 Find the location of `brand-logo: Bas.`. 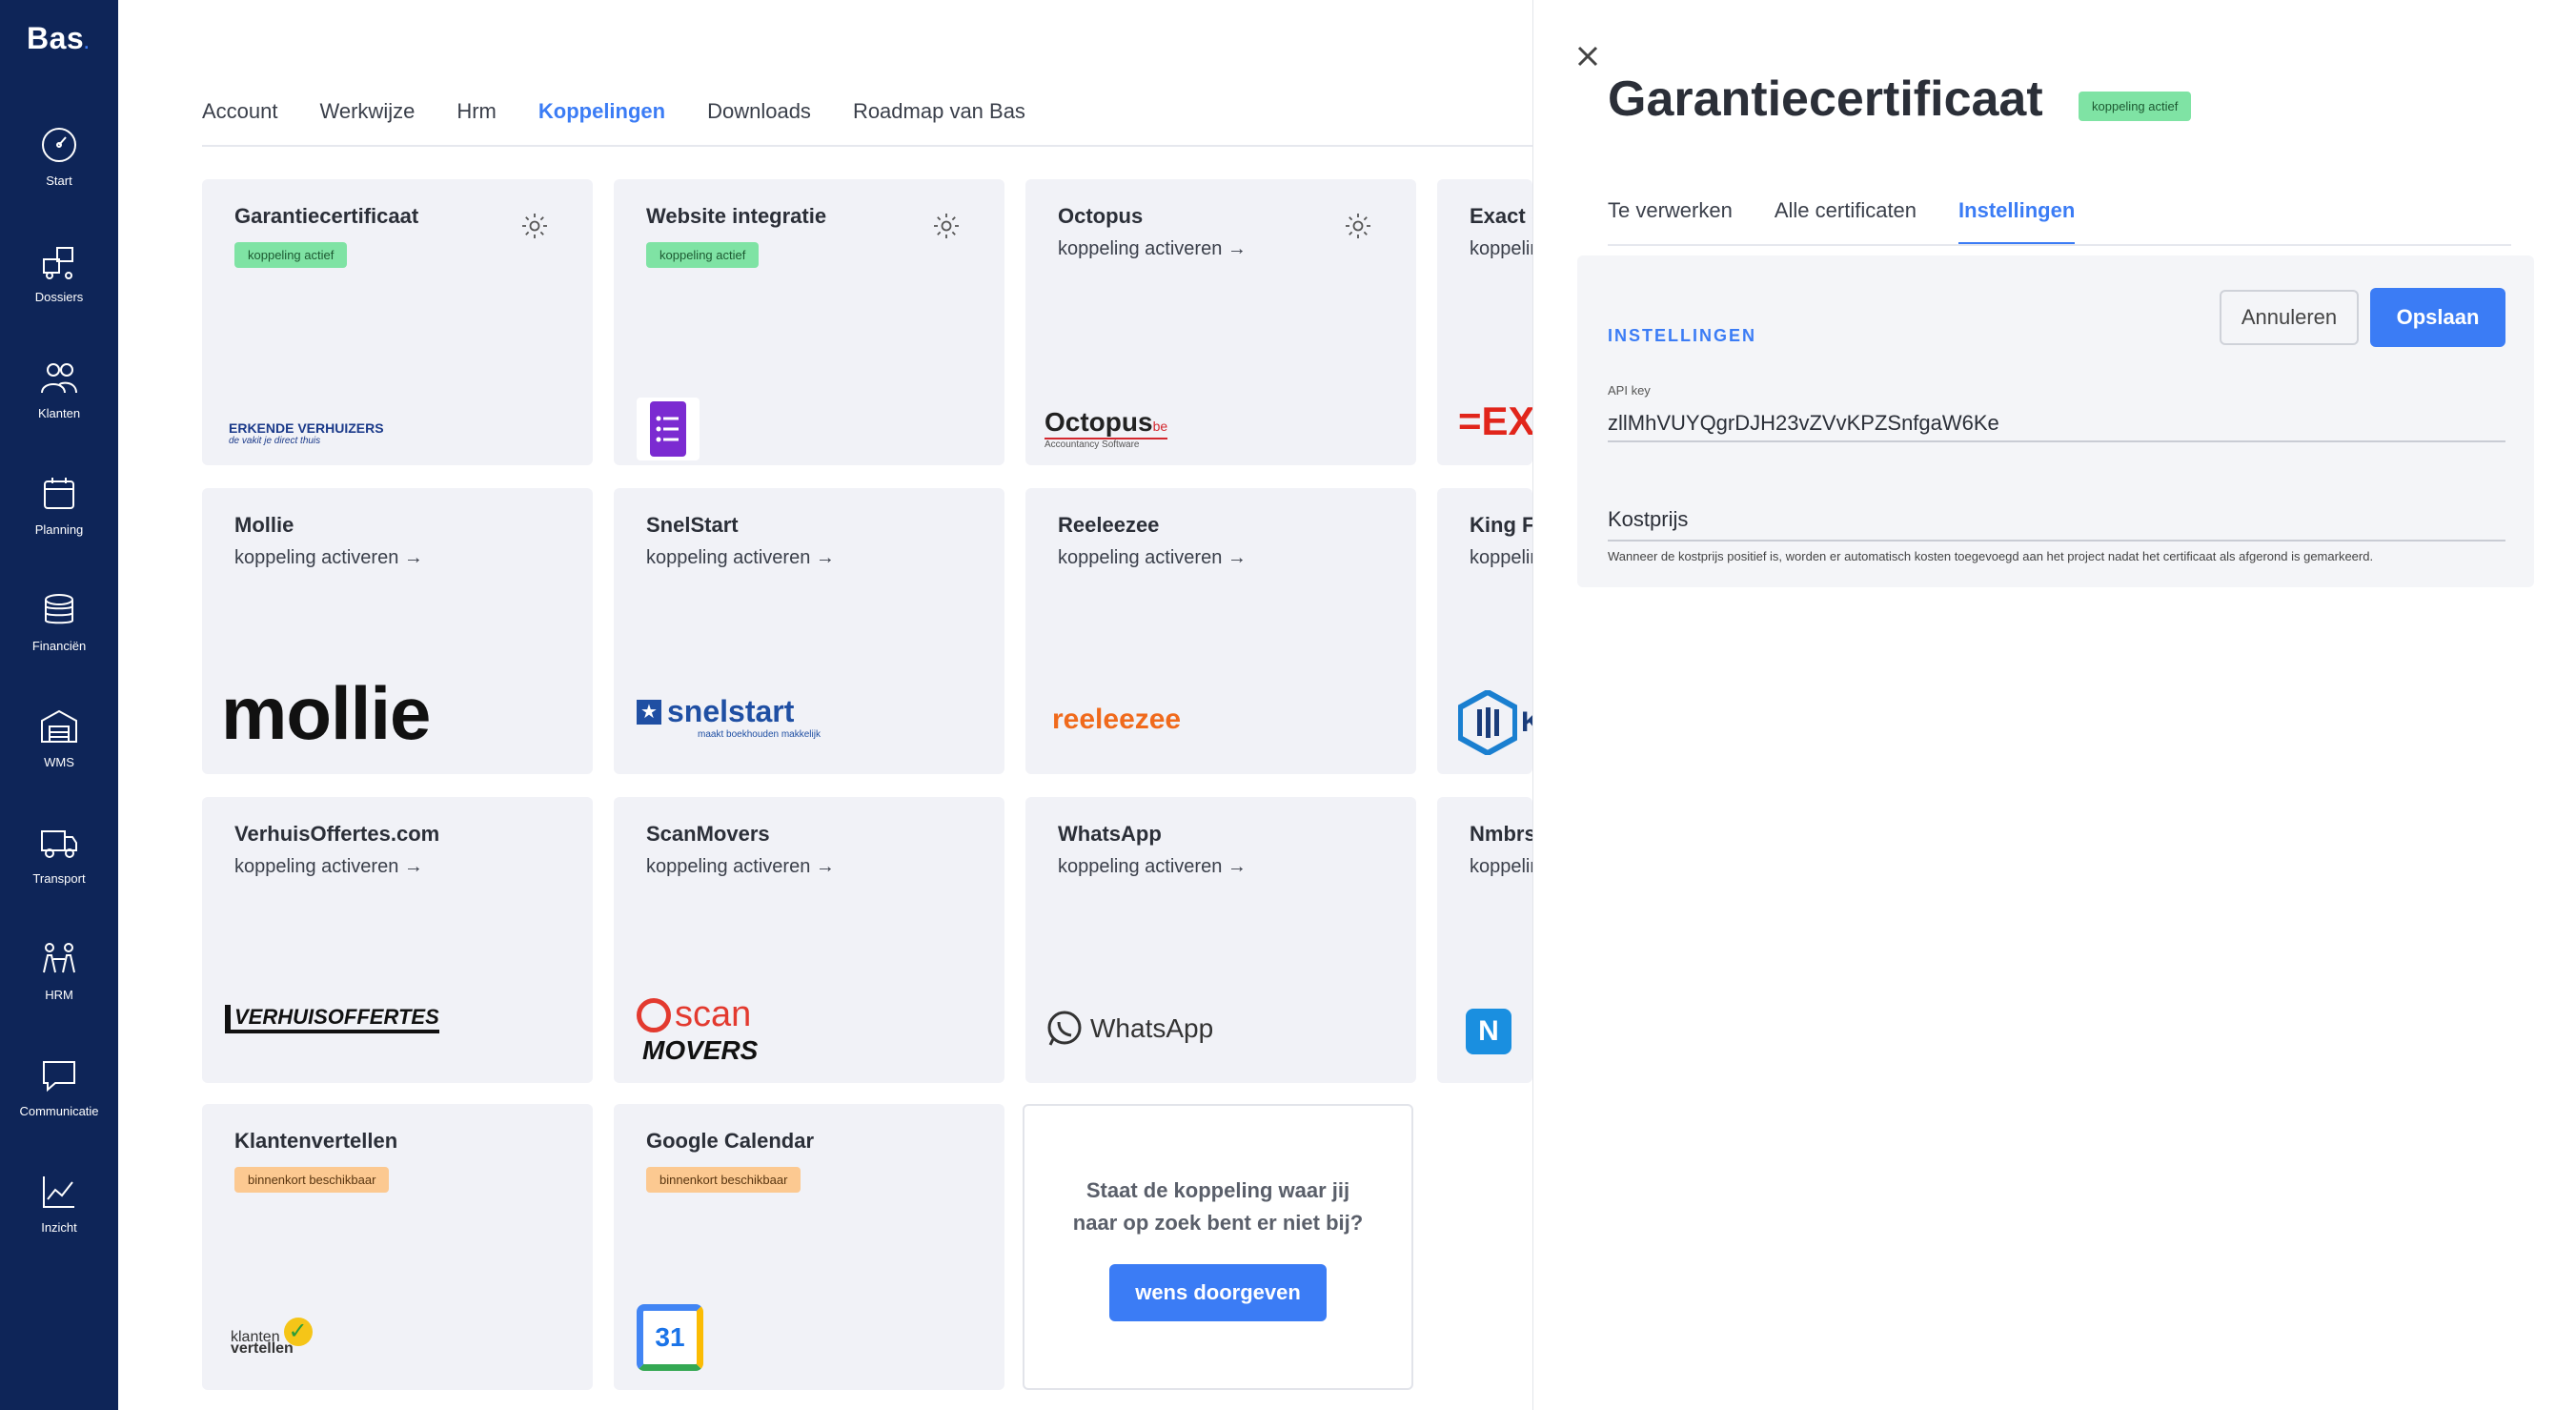

brand-logo: Bas. is located at coordinates (58, 38).